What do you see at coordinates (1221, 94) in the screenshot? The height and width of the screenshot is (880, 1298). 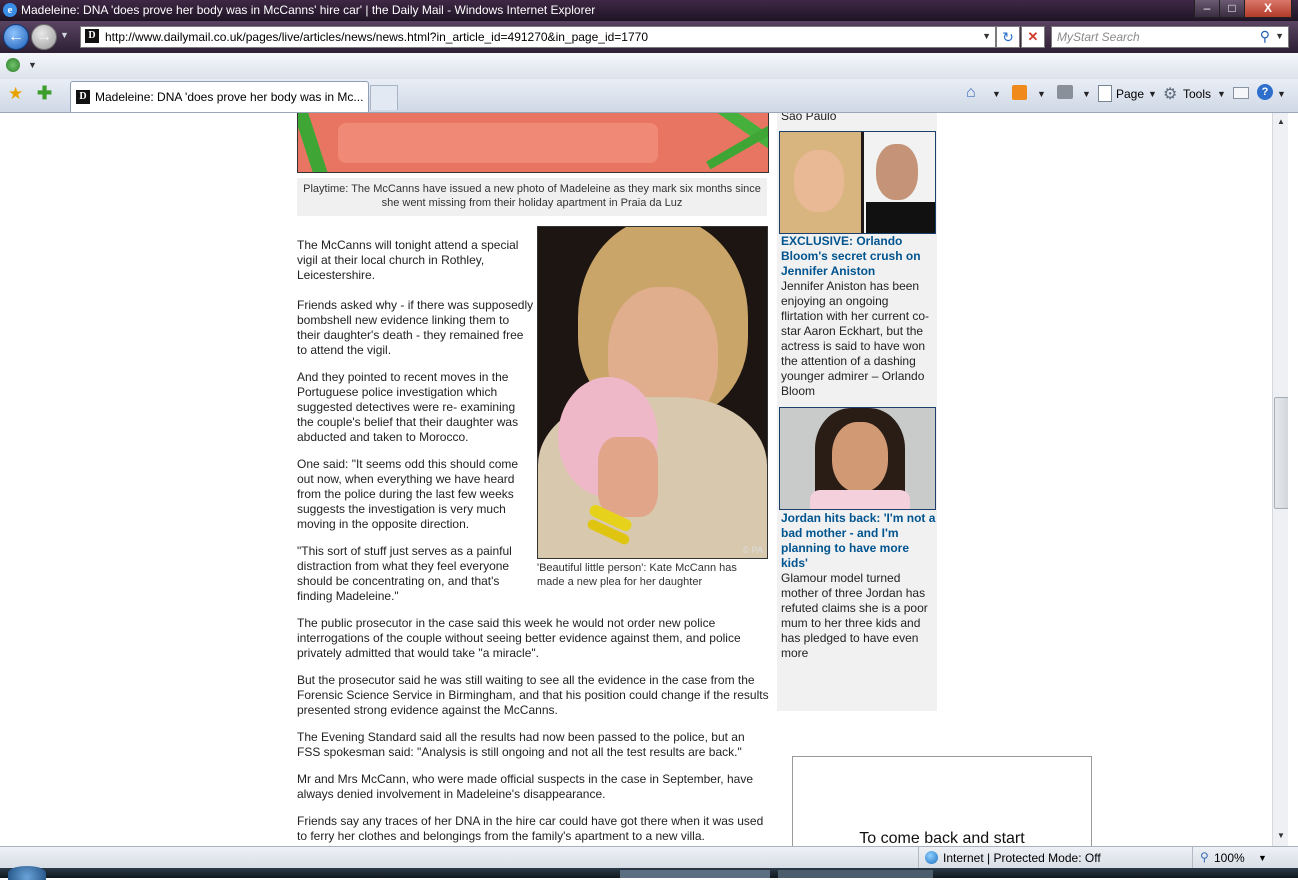 I see `tools-dropdown-icon: ▼` at bounding box center [1221, 94].